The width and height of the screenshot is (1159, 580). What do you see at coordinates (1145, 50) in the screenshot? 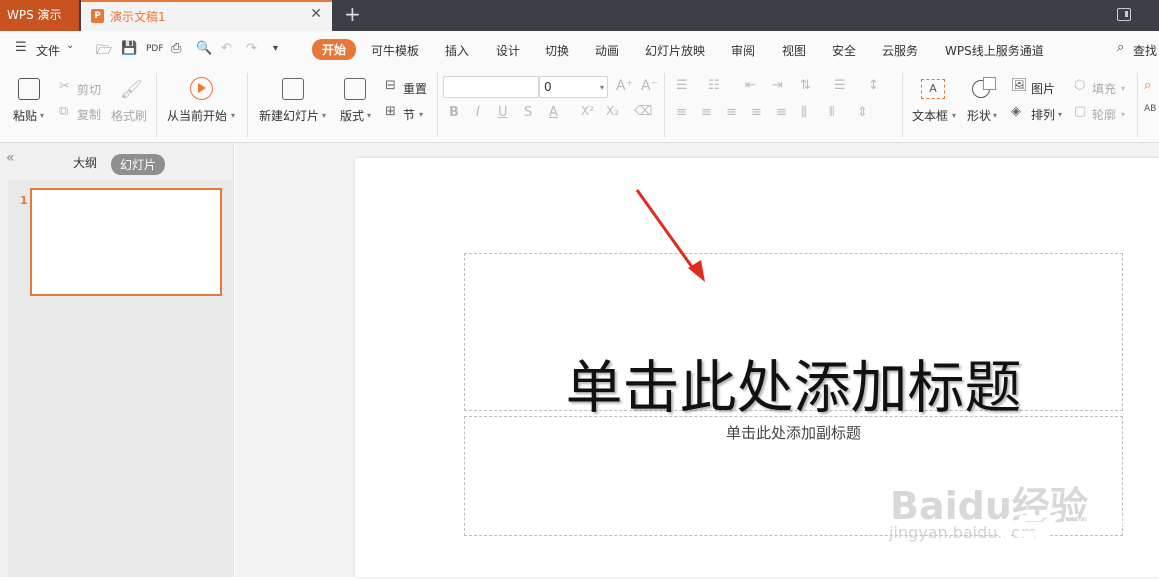
I see `search-button: 查找` at bounding box center [1145, 50].